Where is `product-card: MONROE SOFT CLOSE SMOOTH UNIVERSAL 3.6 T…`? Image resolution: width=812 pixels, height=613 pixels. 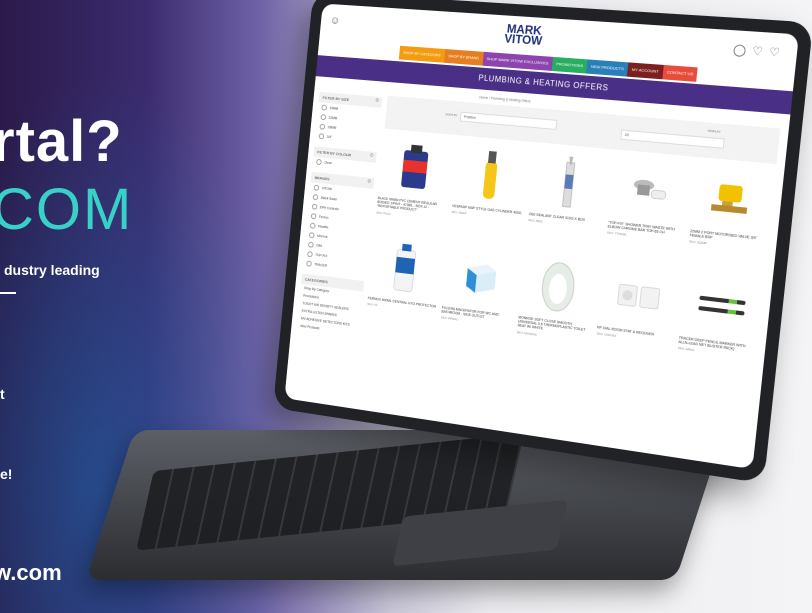
product-card: MONROE SOFT CLOSE SMOOTH UNIVERSAL 3.6 T… is located at coordinates (556, 307).